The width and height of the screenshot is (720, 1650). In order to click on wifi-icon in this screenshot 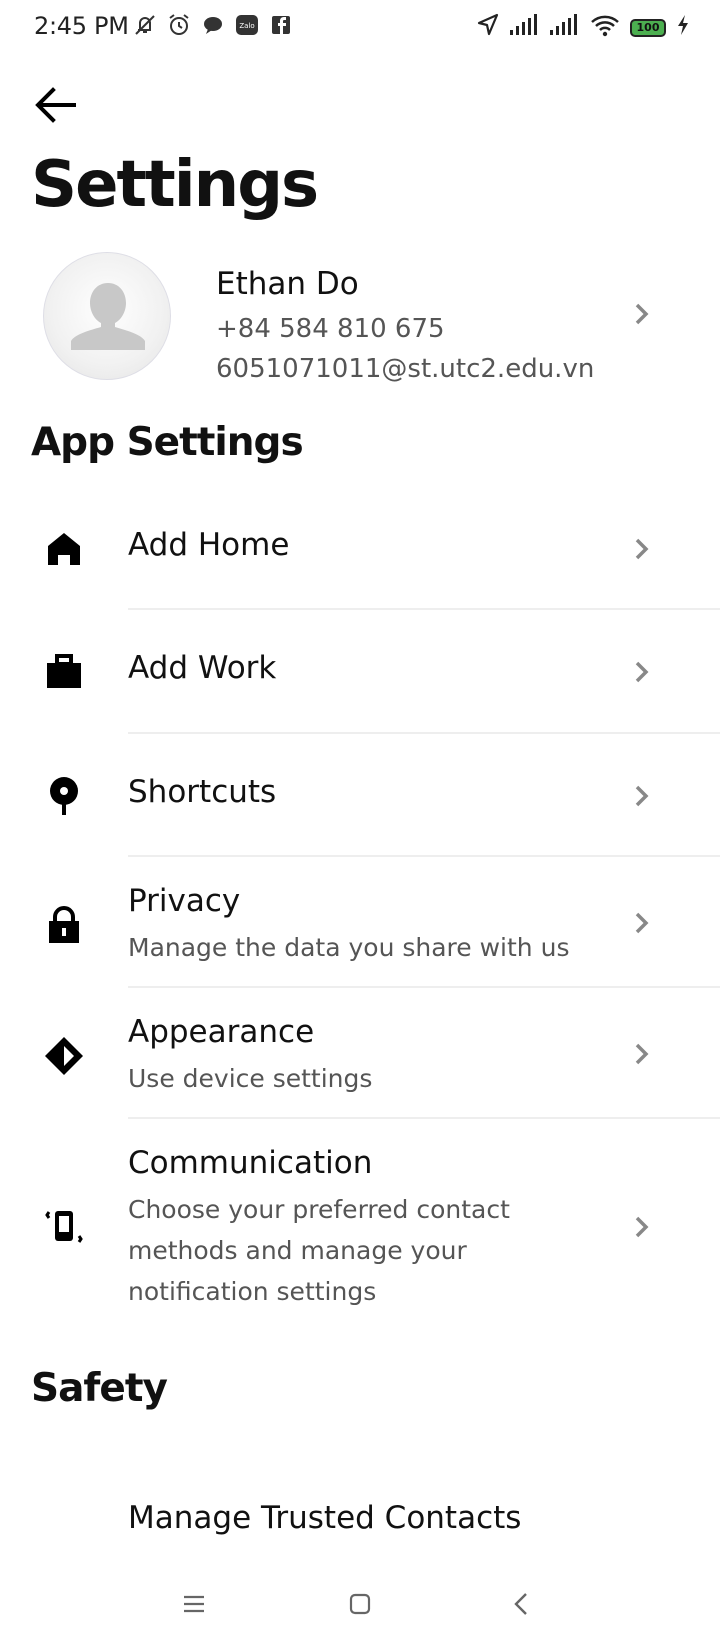, I will do `click(605, 27)`.